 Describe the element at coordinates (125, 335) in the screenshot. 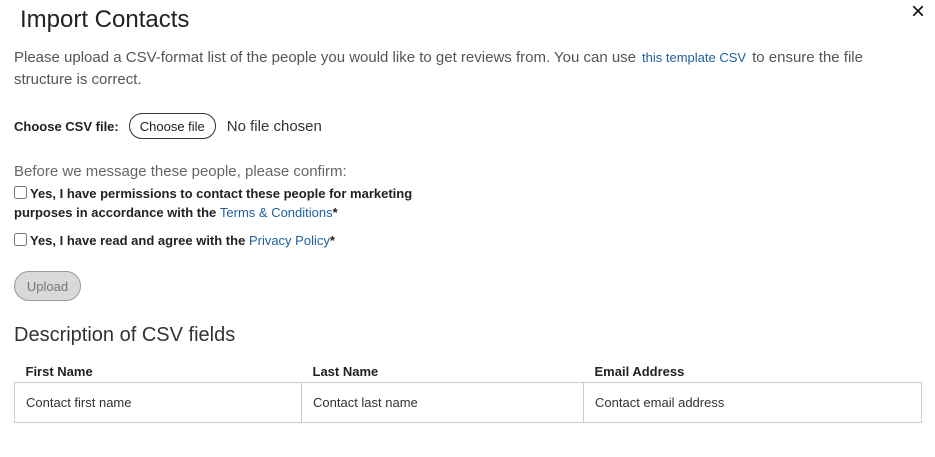

I see `csv-description-title: Description of CSV fields` at that location.